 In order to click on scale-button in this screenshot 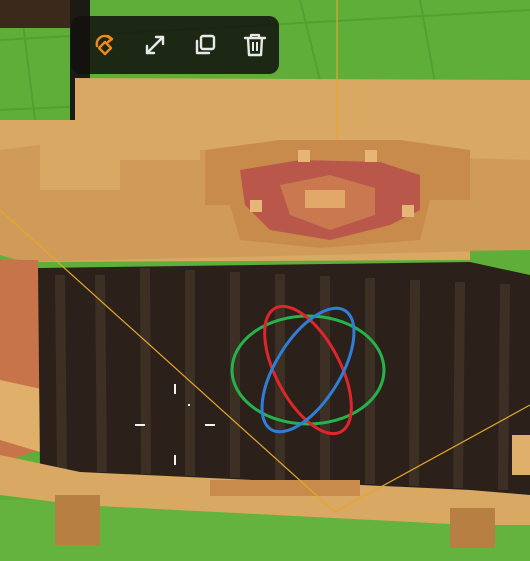, I will do `click(155, 45)`.